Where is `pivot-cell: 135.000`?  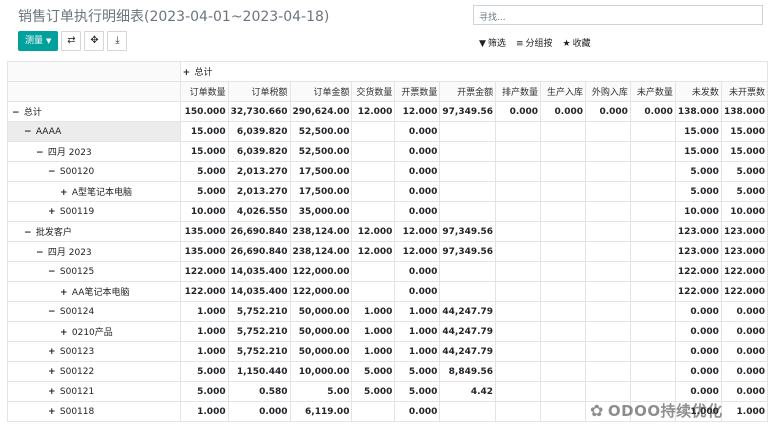 pivot-cell: 135.000 is located at coordinates (204, 251).